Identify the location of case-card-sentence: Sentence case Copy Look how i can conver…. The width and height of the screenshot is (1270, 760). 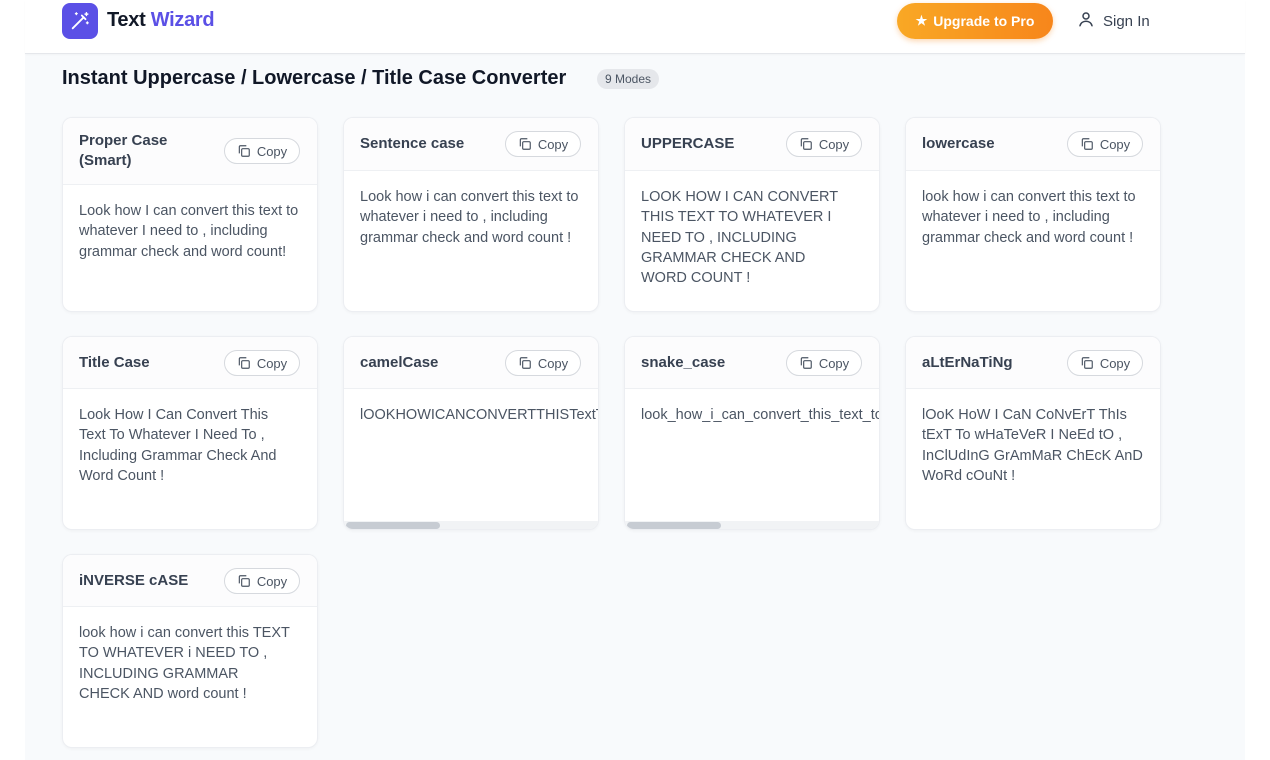
(471, 214).